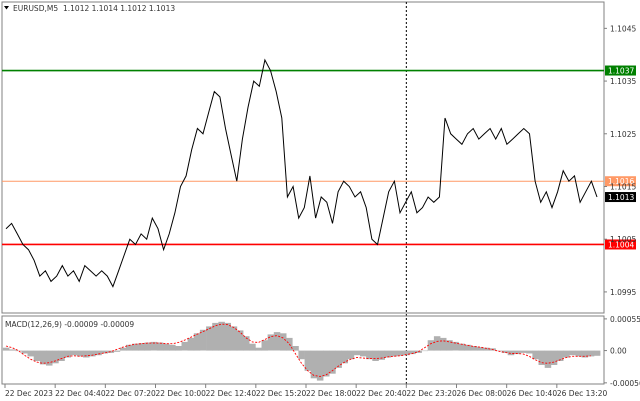  What do you see at coordinates (618, 351) in the screenshot?
I see `macd-tick-label: 0.00` at bounding box center [618, 351].